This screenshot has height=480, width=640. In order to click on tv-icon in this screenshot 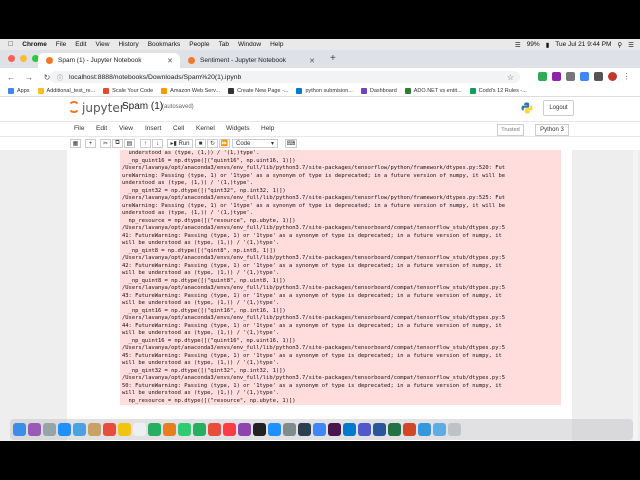, I will do `click(259, 429)`.